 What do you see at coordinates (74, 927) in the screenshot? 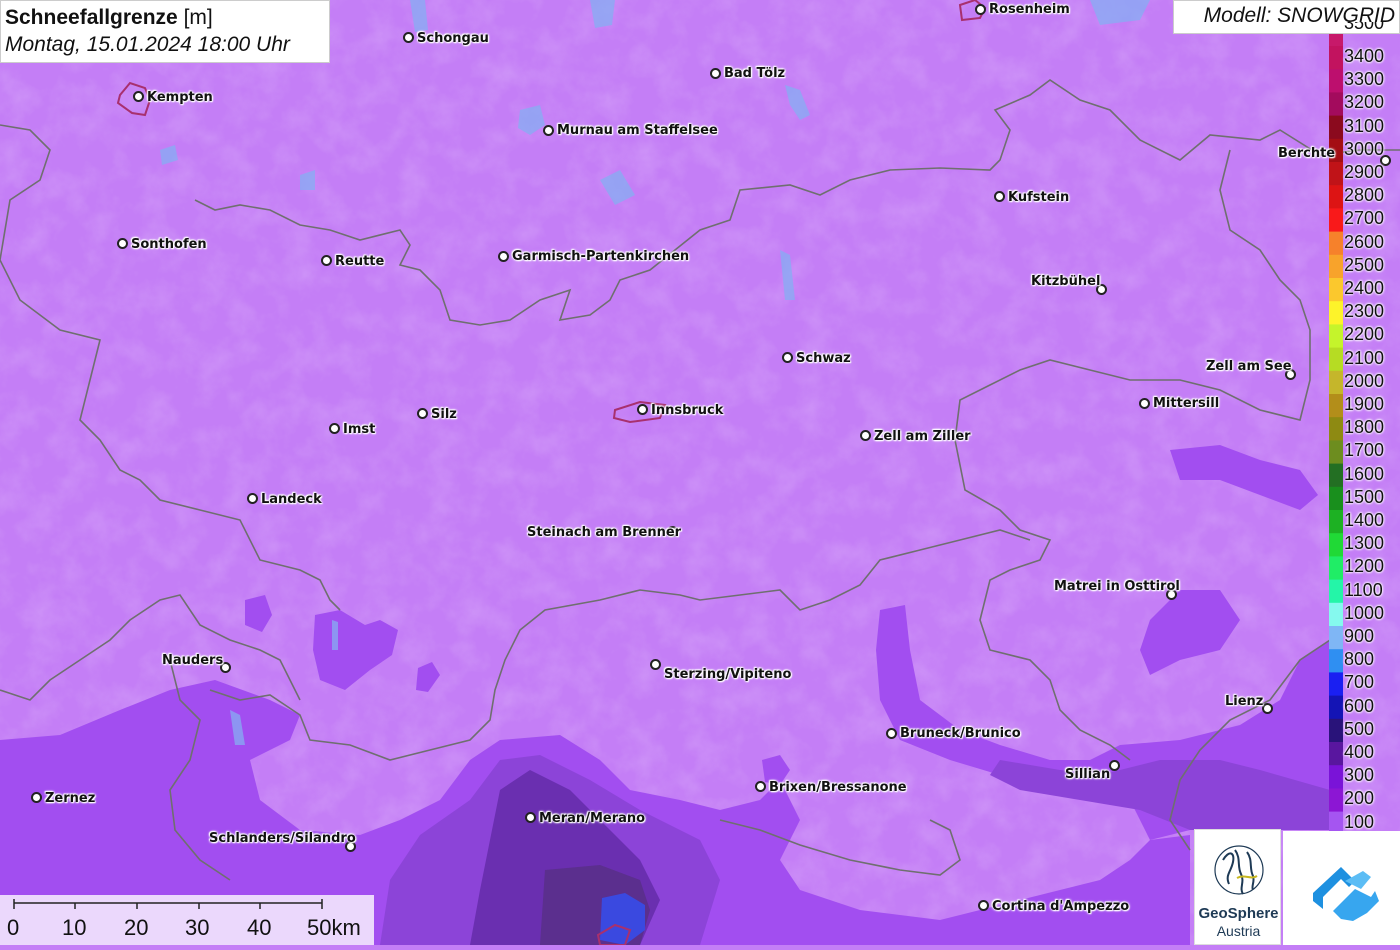
I see `scale-label-10: 10` at bounding box center [74, 927].